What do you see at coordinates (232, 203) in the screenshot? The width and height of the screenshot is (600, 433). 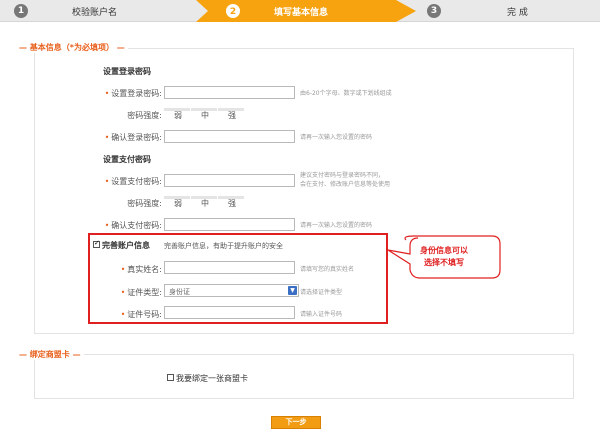 I see `pay-strength-strong: 强` at bounding box center [232, 203].